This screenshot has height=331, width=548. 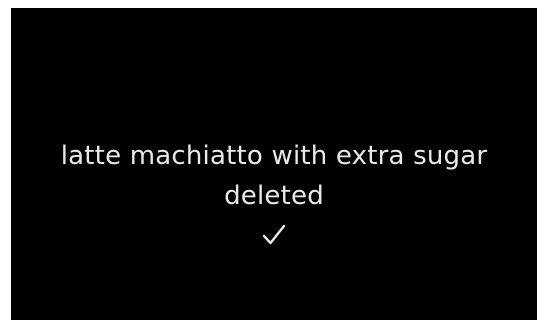 What do you see at coordinates (274, 156) in the screenshot?
I see `item-name-text: latte machiatto with extra sugar` at bounding box center [274, 156].